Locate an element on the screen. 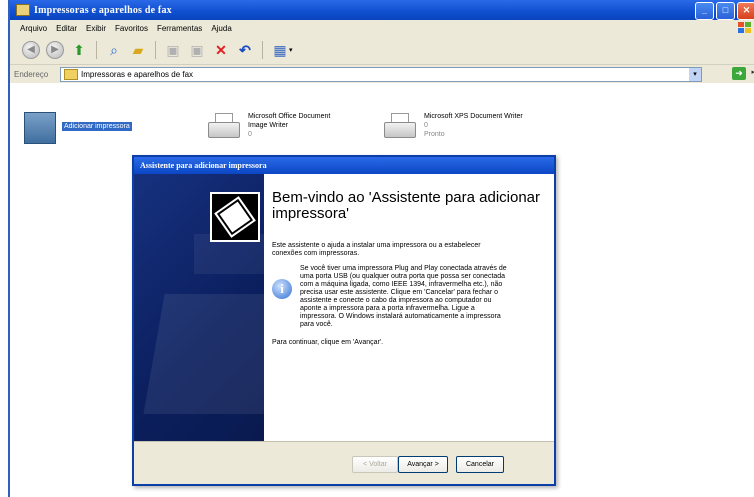 The image size is (754, 497). printer-name-line1: Microsoft XPS Document Writer is located at coordinates (473, 116).